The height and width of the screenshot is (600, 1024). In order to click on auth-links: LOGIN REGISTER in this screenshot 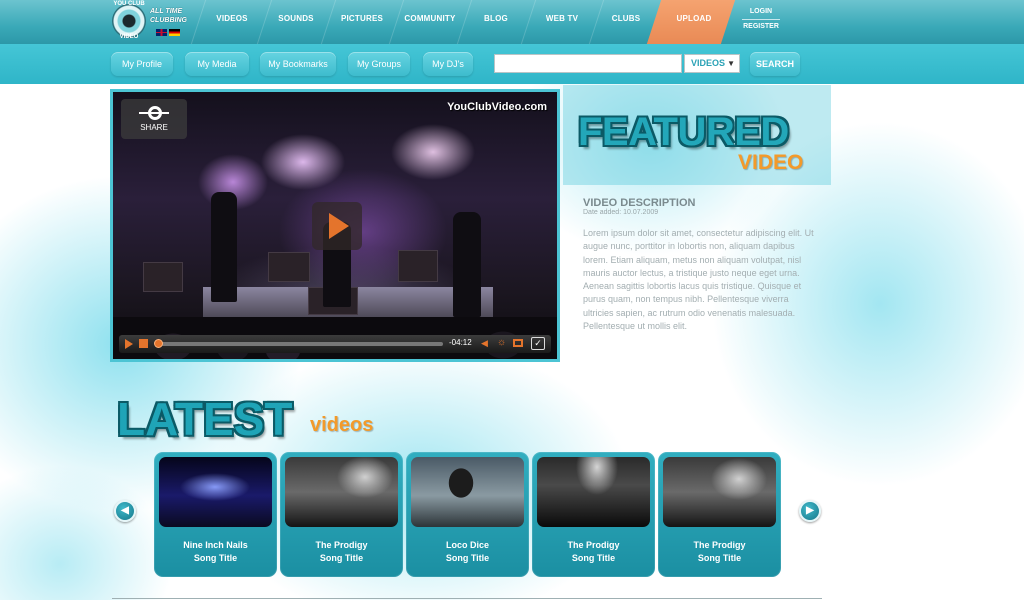, I will do `click(761, 19)`.